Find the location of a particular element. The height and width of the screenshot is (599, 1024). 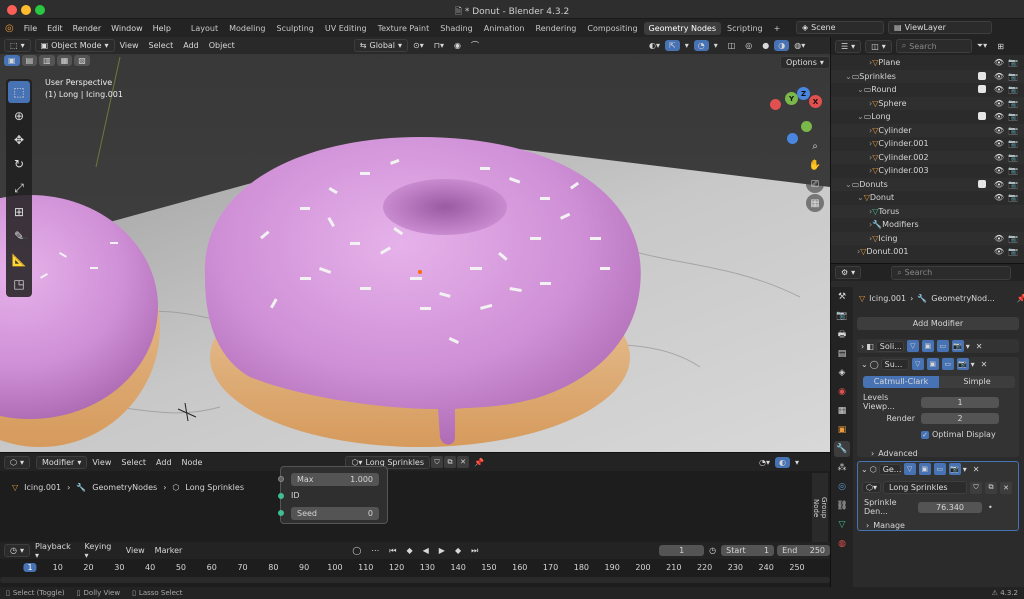

viewport-menu-select: Select is located at coordinates (161, 45).